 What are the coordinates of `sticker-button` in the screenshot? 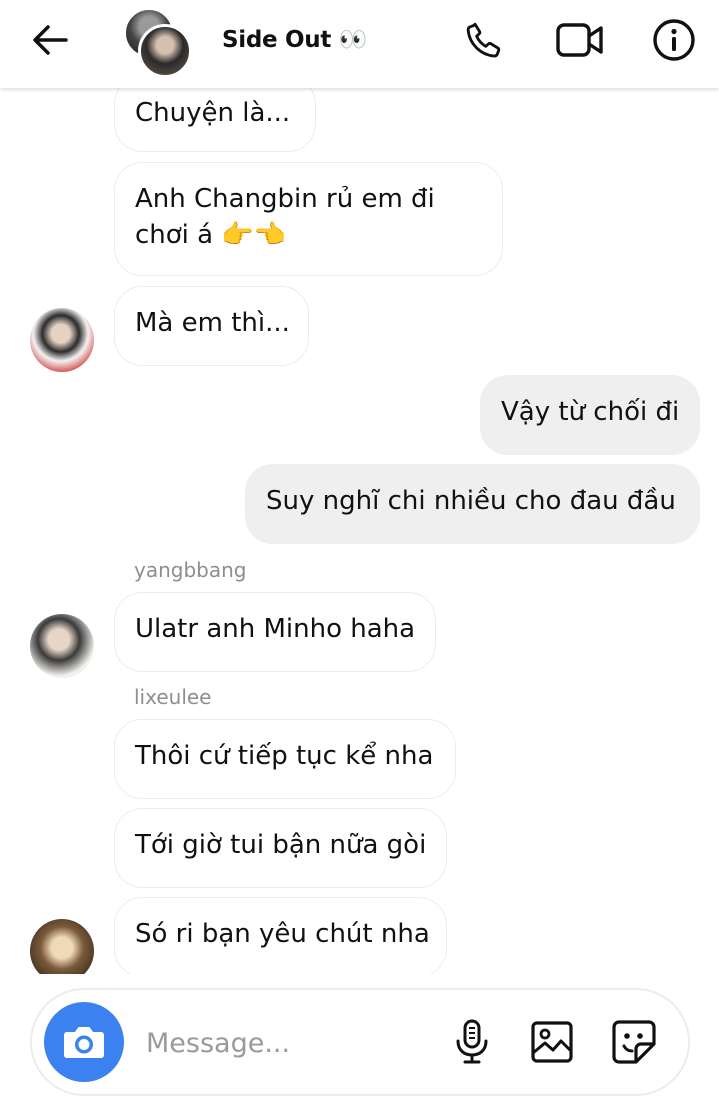 It's located at (634, 1042).